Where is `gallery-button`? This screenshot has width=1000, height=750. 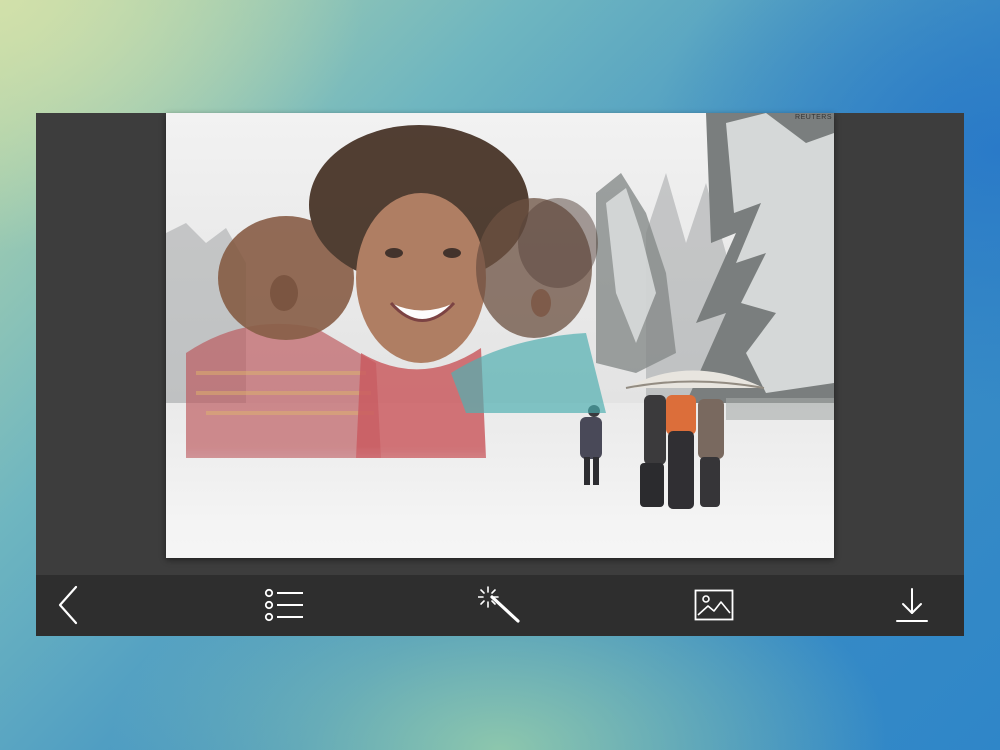 gallery-button is located at coordinates (714, 605).